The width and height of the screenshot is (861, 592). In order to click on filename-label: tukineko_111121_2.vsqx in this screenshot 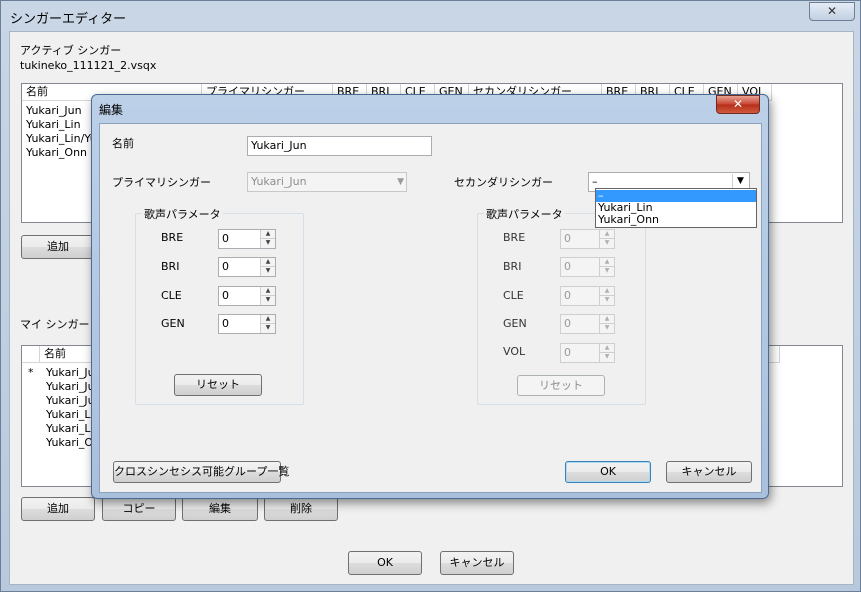, I will do `click(88, 65)`.